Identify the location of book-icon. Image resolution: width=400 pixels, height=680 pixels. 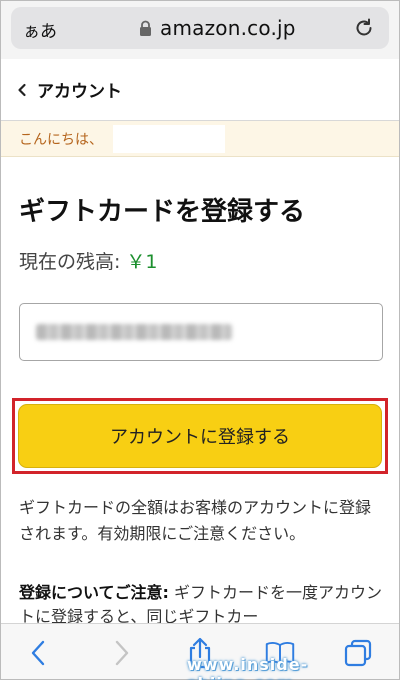
(280, 653).